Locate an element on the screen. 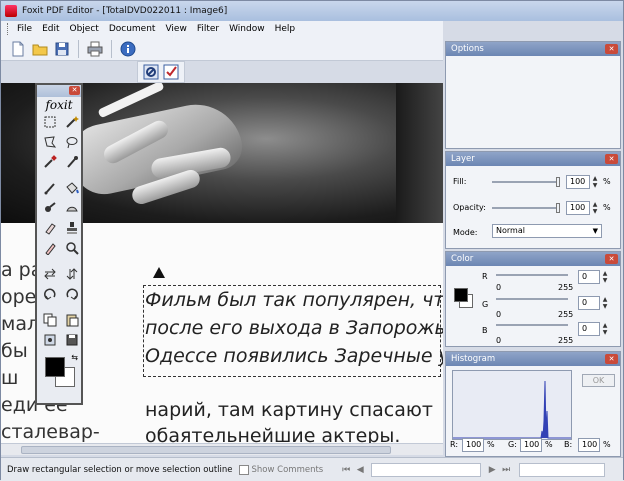 Image resolution: width=624 pixels, height=481 pixels. info-icon is located at coordinates (128, 49).